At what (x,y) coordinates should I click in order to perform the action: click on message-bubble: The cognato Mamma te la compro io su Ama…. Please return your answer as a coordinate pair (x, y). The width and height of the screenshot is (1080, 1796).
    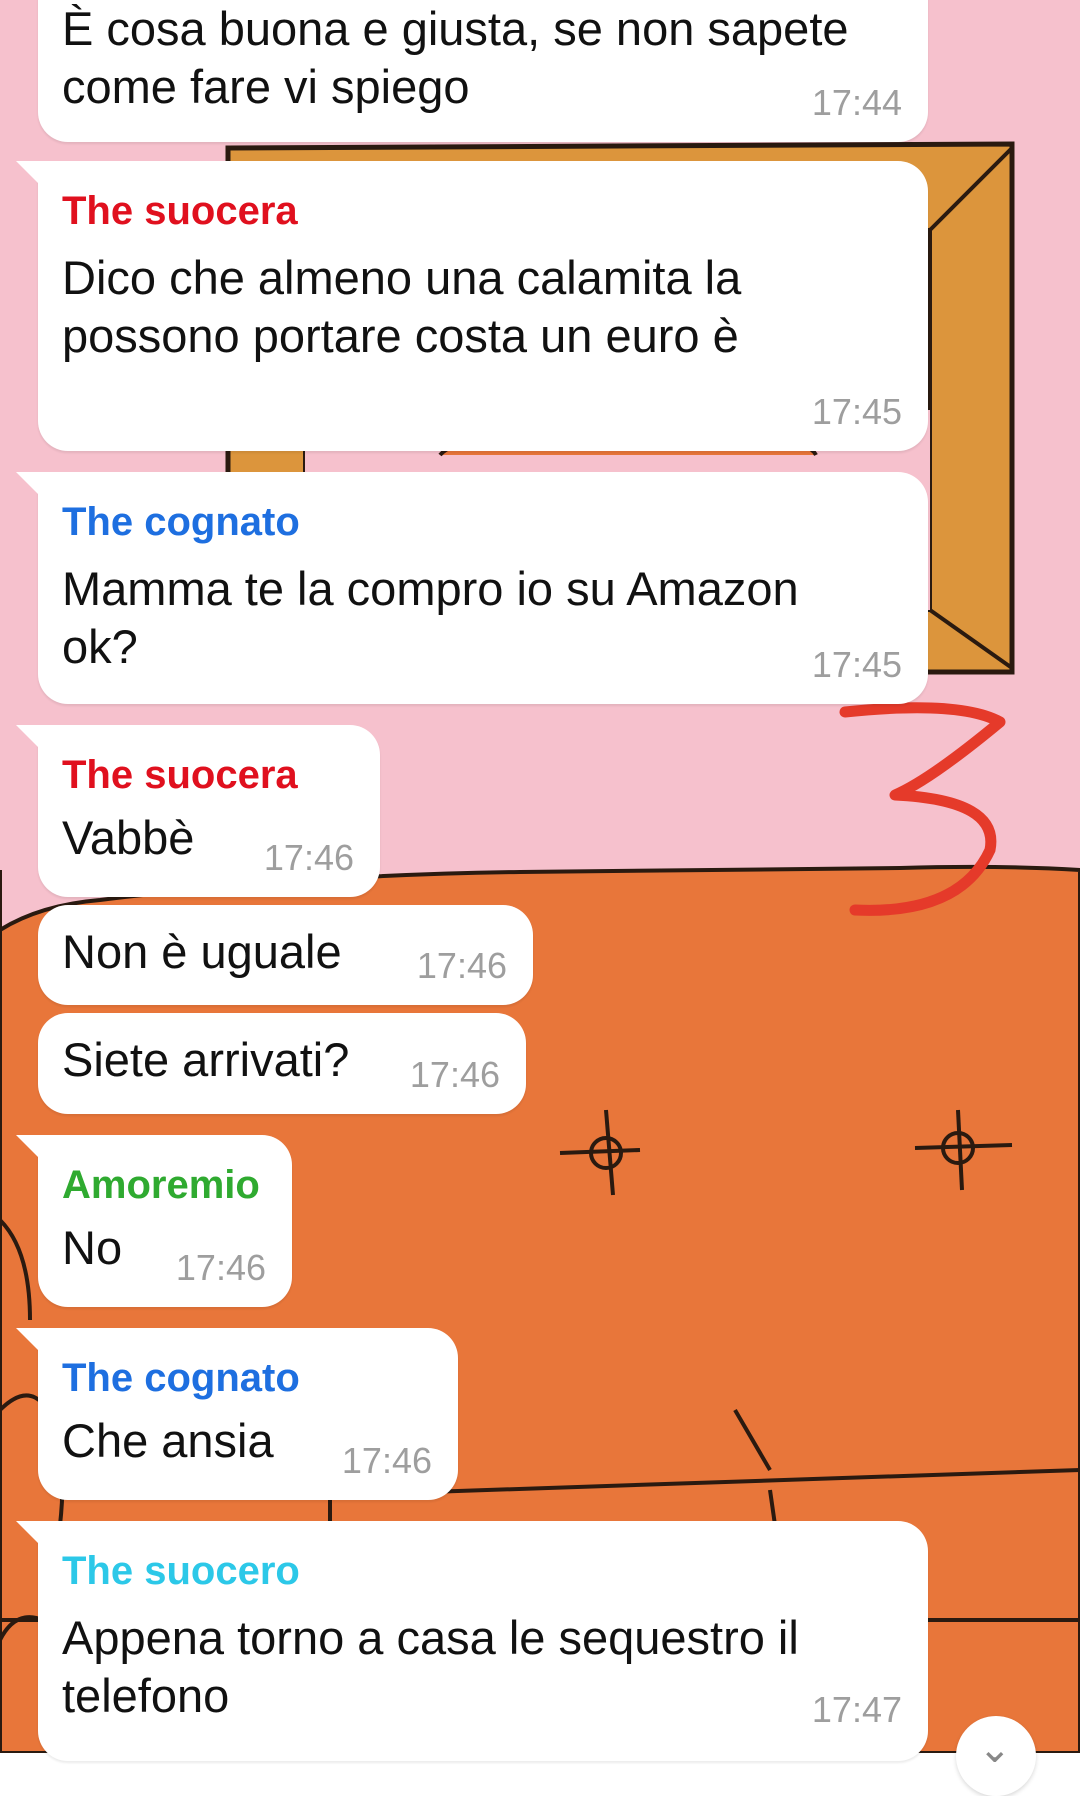
    Looking at the image, I should click on (472, 588).